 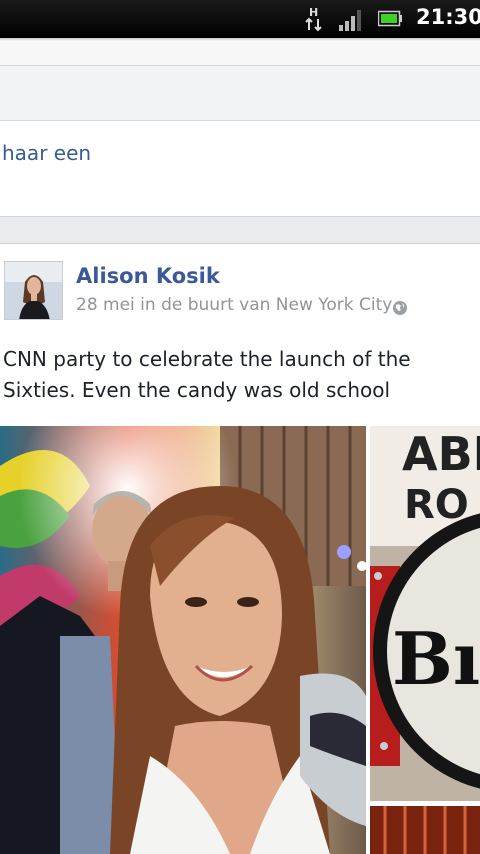 I want to click on battery-icon, so click(x=390, y=18).